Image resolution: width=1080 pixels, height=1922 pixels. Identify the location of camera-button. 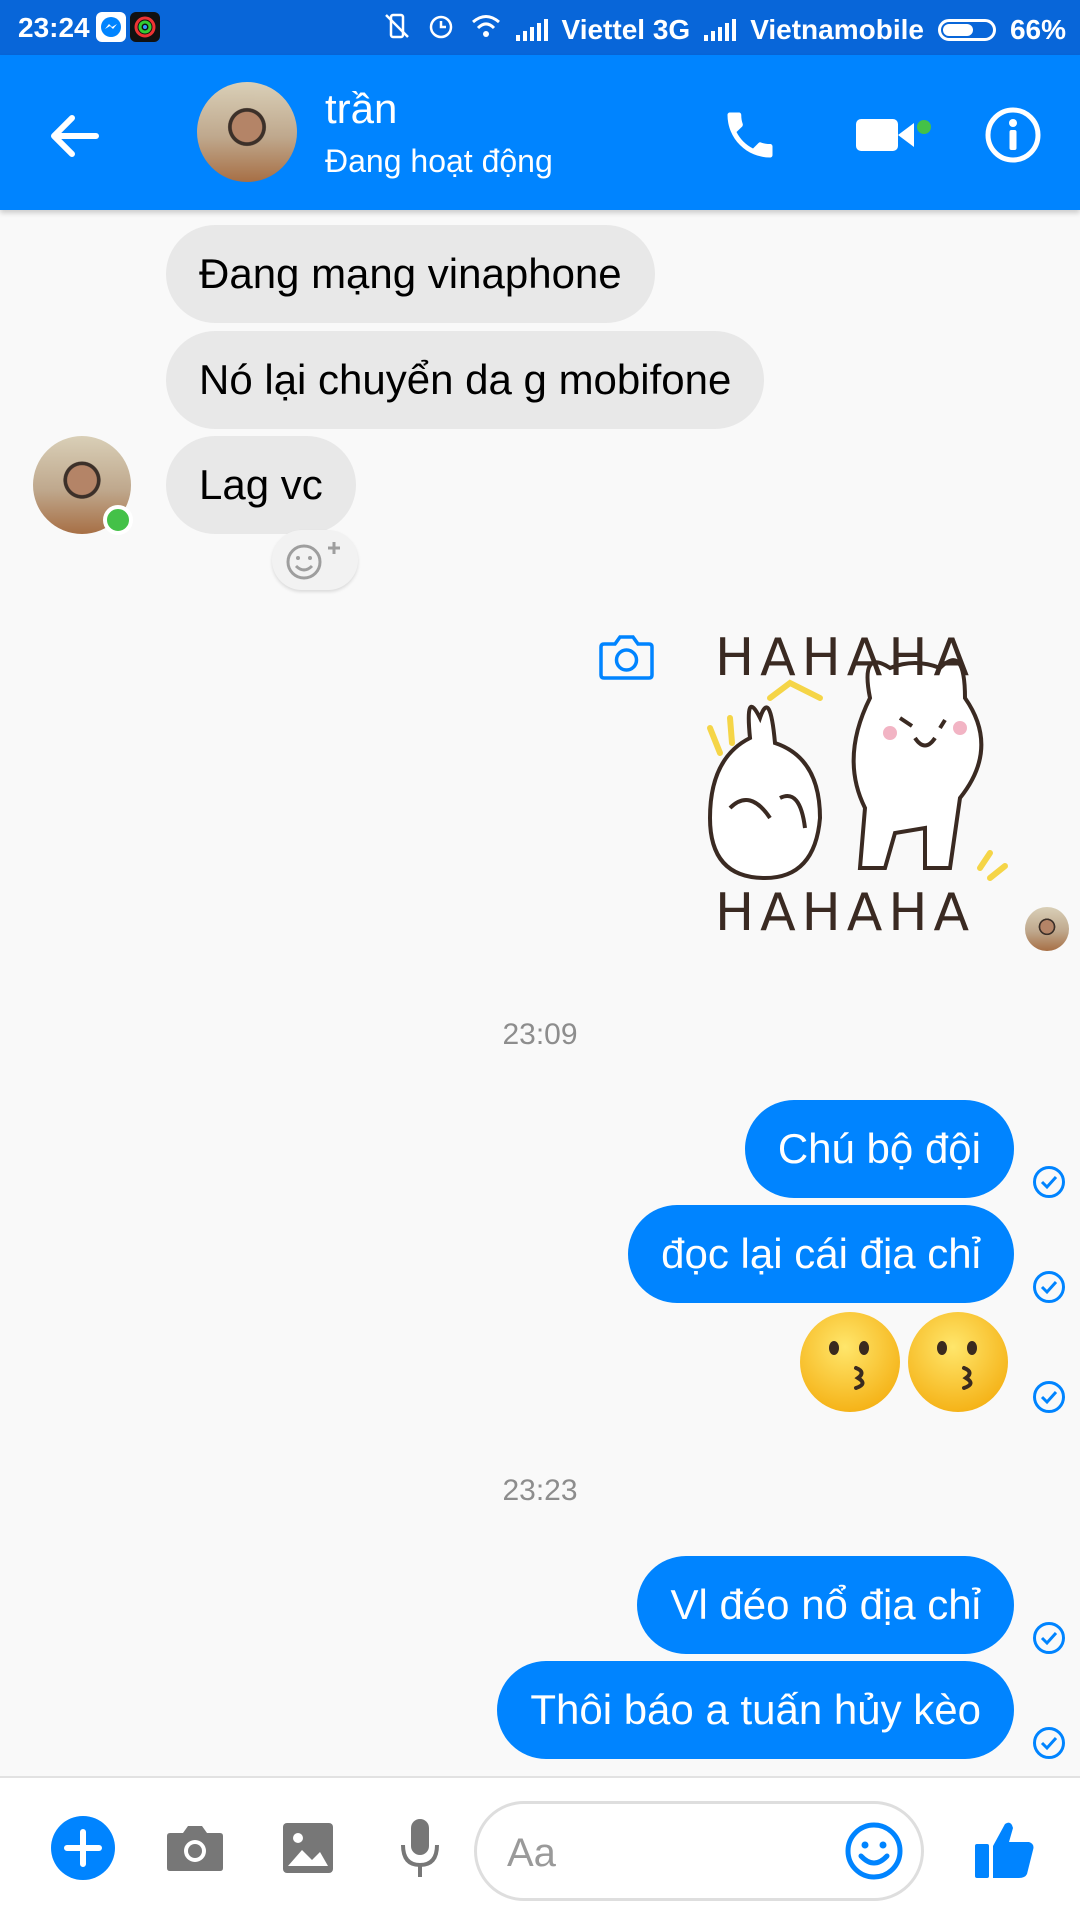
(195, 1848).